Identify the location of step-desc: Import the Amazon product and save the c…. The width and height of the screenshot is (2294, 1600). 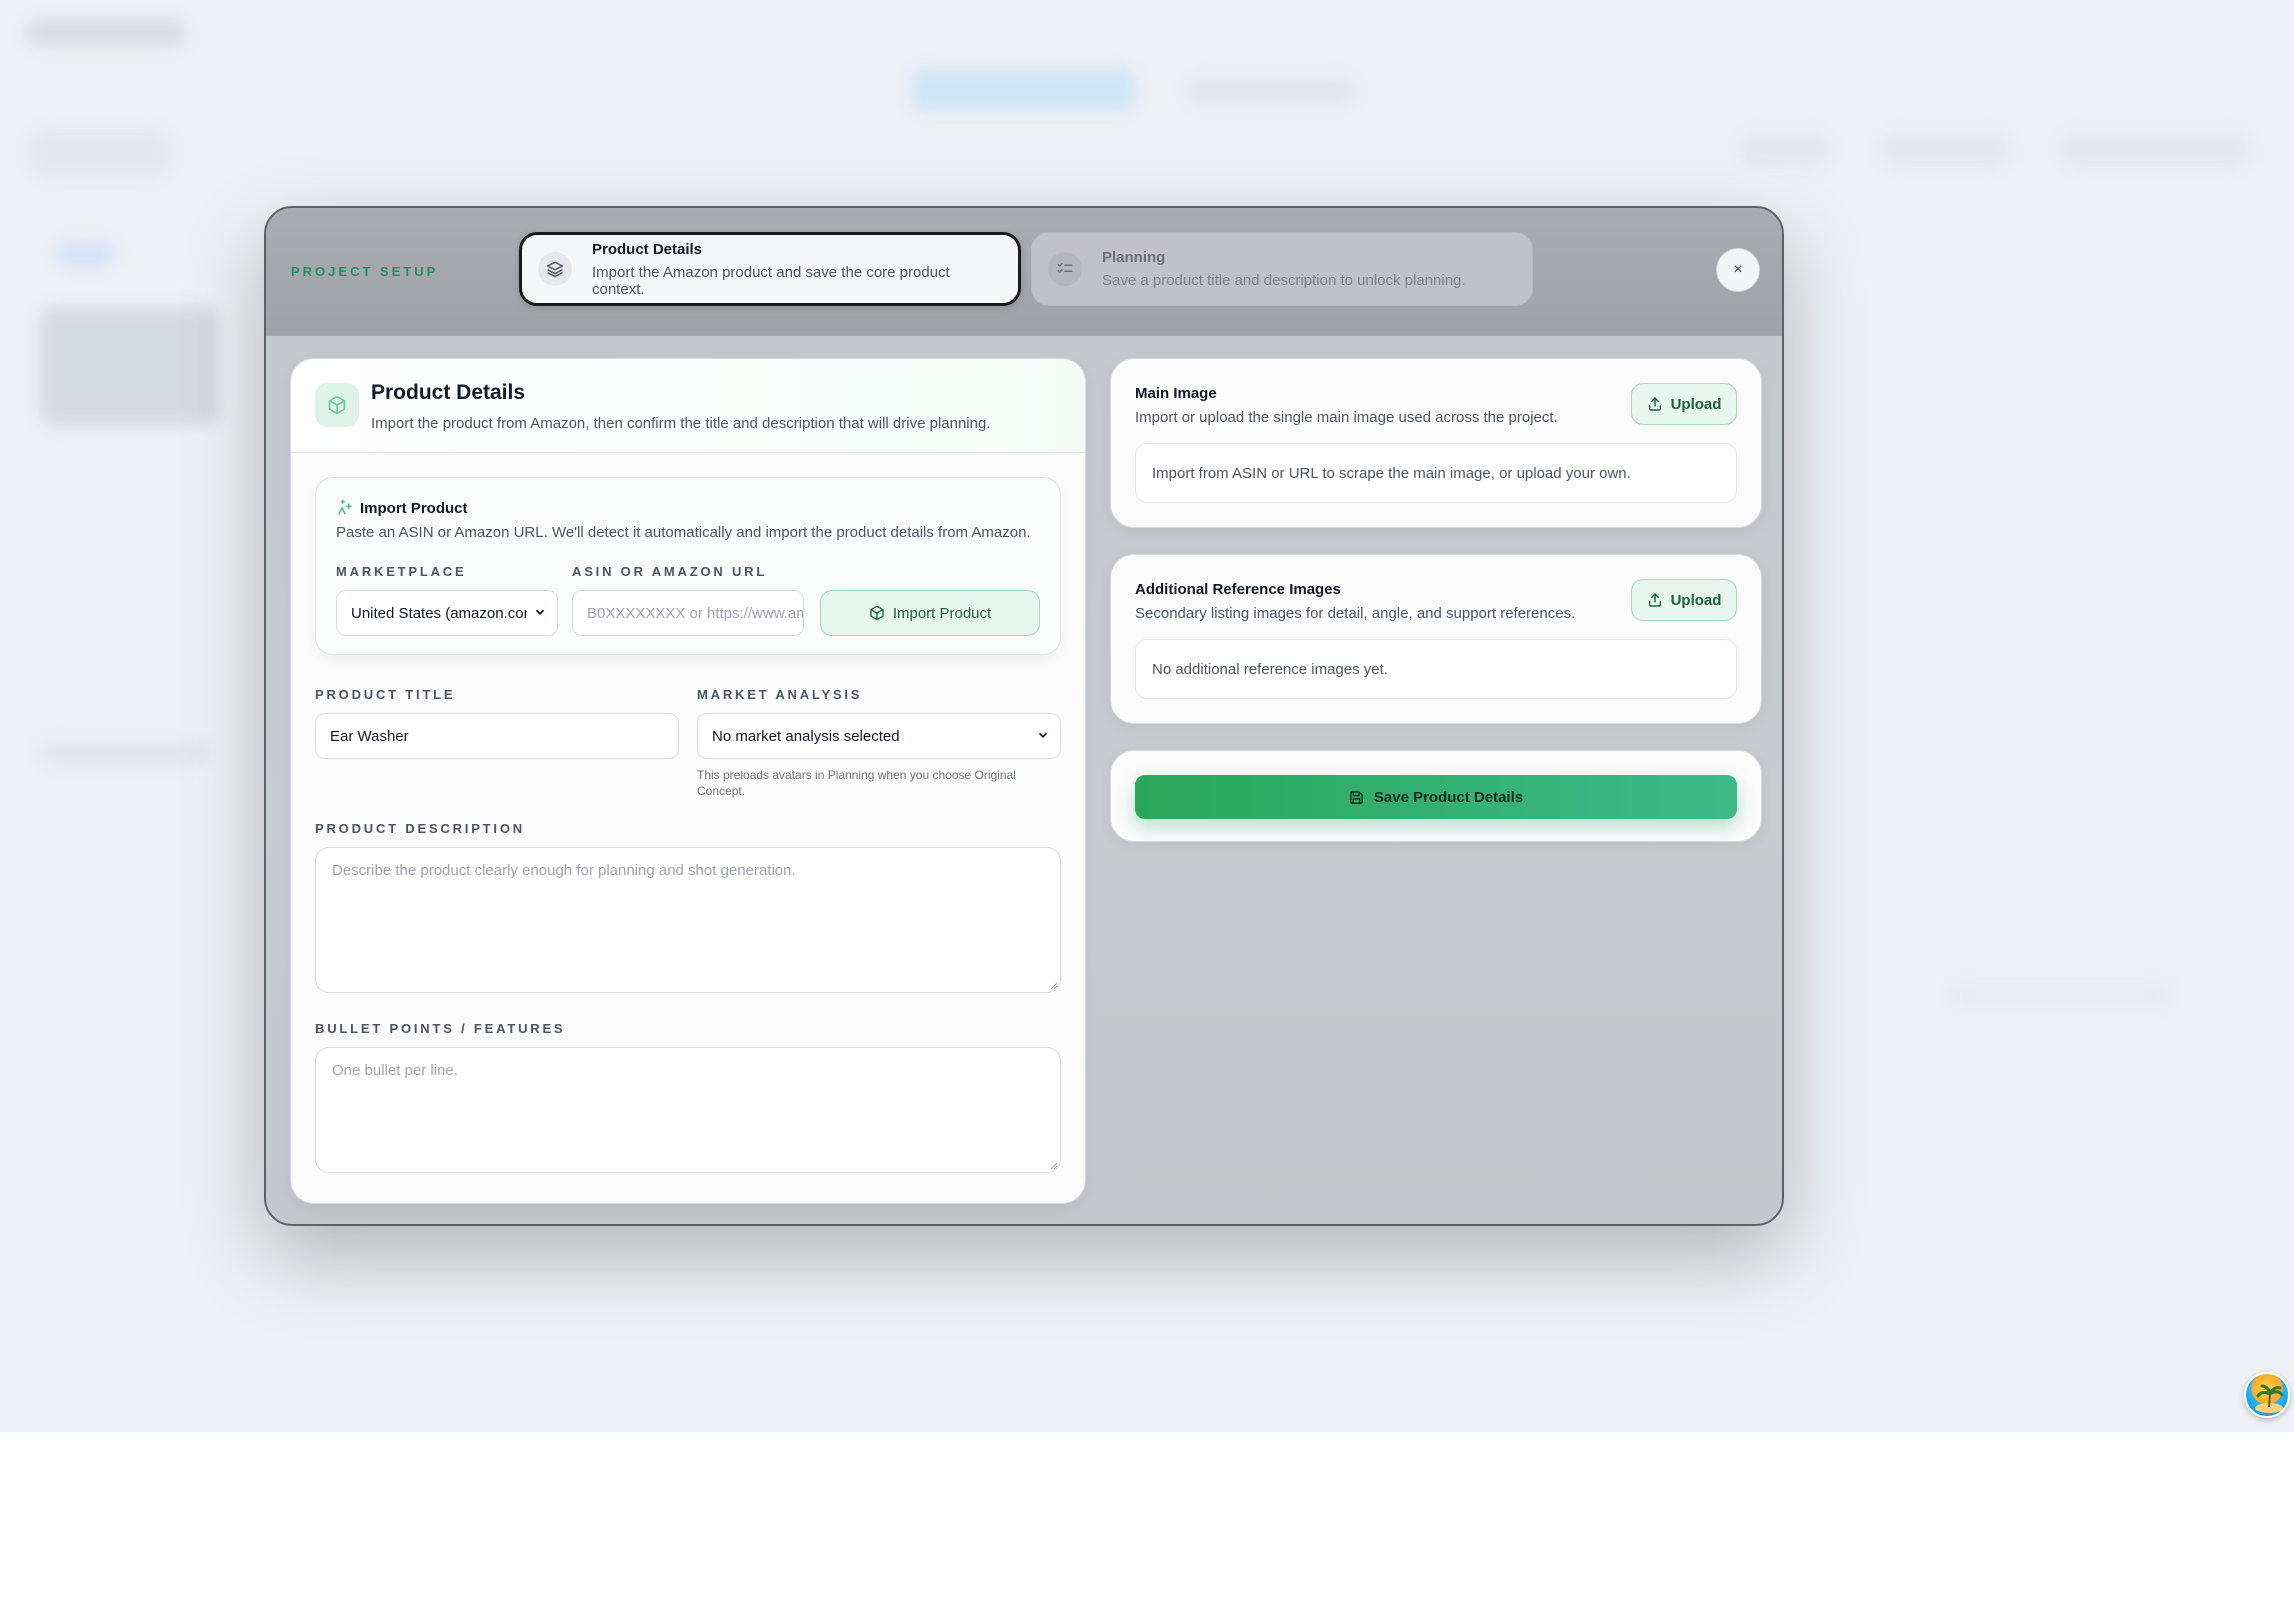
(771, 280).